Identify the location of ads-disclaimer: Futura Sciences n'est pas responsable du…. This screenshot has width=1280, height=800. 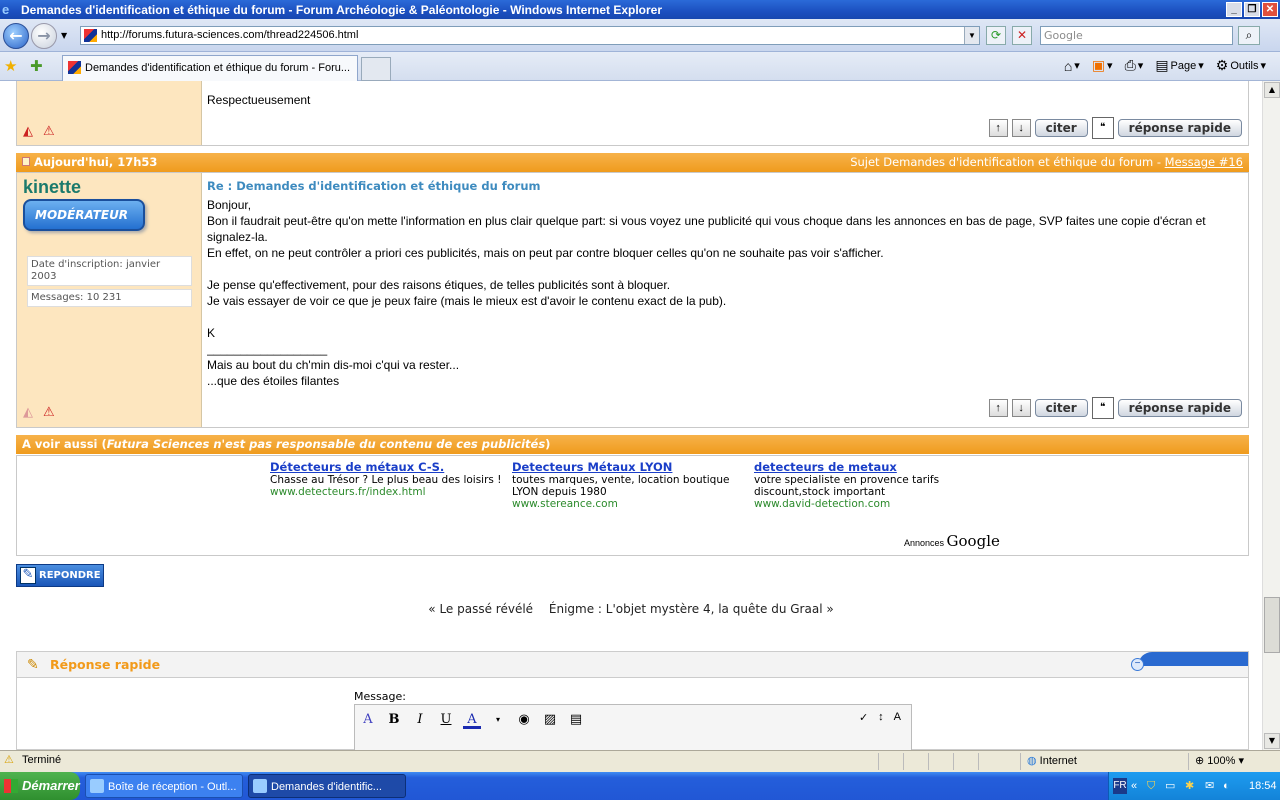
(326, 444).